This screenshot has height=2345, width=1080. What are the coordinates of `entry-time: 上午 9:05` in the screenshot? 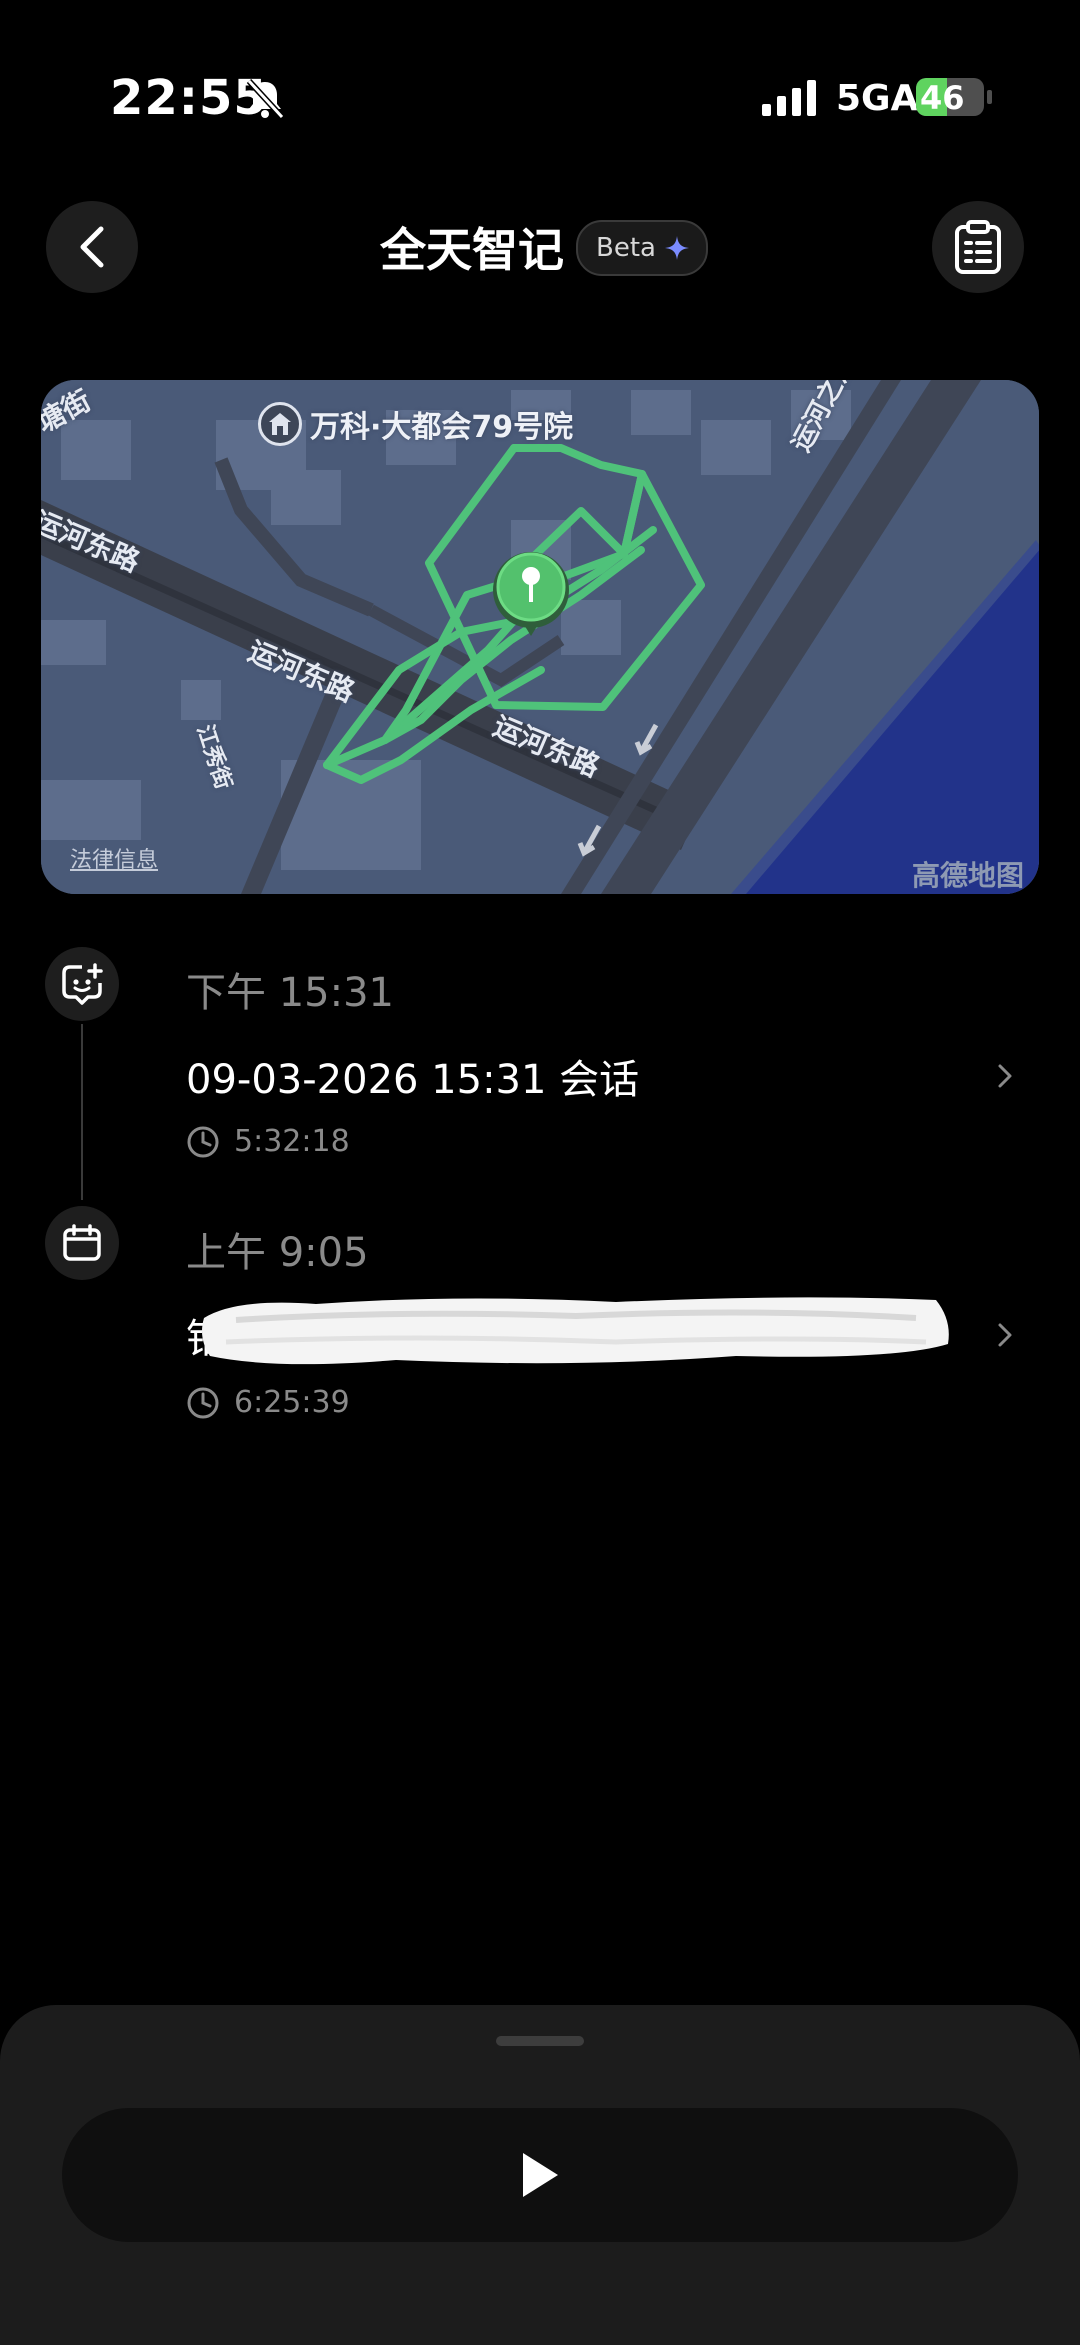 It's located at (277, 1253).